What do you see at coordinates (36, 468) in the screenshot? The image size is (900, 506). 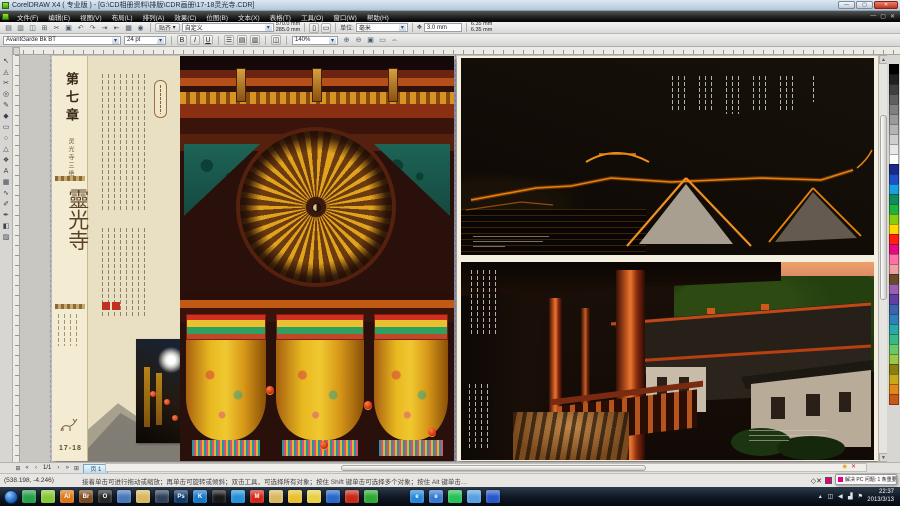 I see `prev-page-button: ‹` at bounding box center [36, 468].